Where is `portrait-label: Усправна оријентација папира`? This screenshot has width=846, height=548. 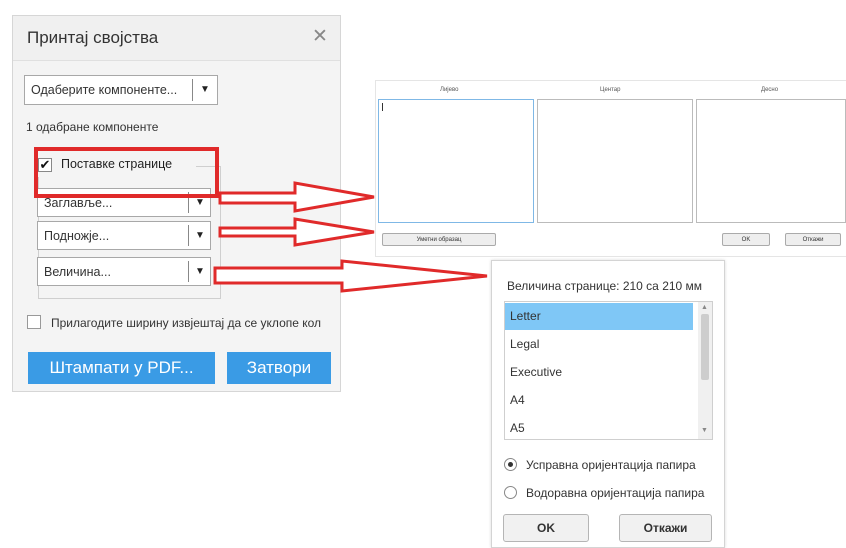 portrait-label: Усправна оријентација папира is located at coordinates (611, 465).